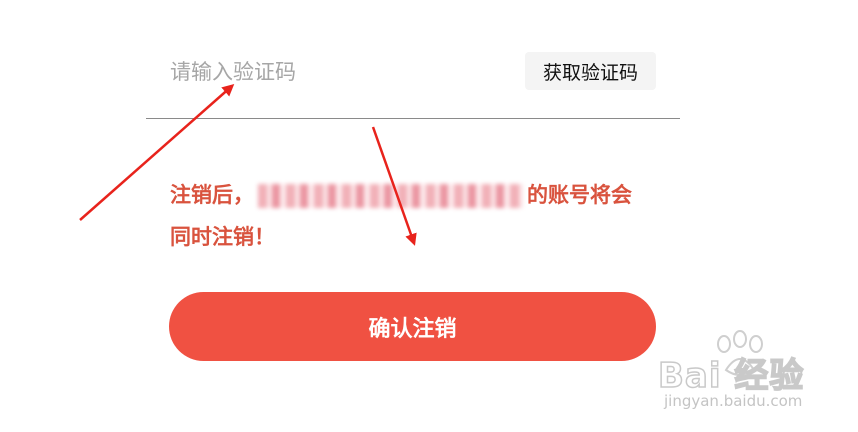 The width and height of the screenshot is (858, 432). Describe the element at coordinates (590, 71) in the screenshot. I see `get-verification-code-button: 获取验证码` at that location.